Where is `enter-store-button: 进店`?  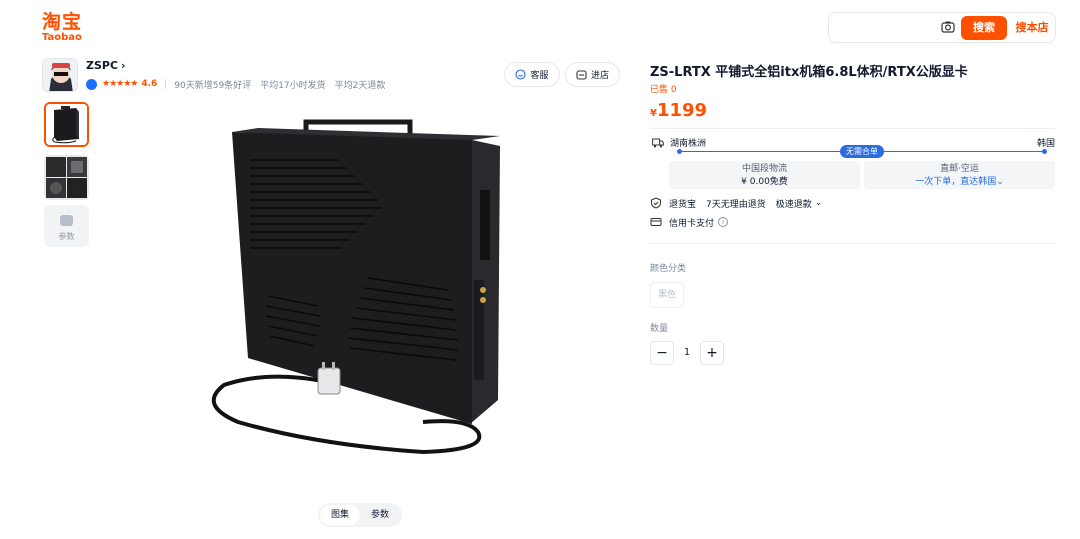
enter-store-button: 进店 is located at coordinates (592, 74).